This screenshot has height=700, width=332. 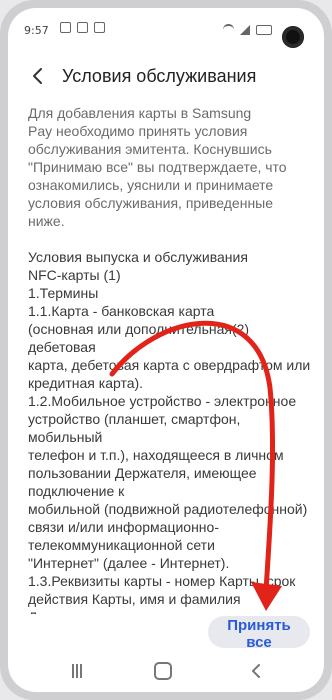 What do you see at coordinates (79, 671) in the screenshot?
I see `recent-apps-icon` at bounding box center [79, 671].